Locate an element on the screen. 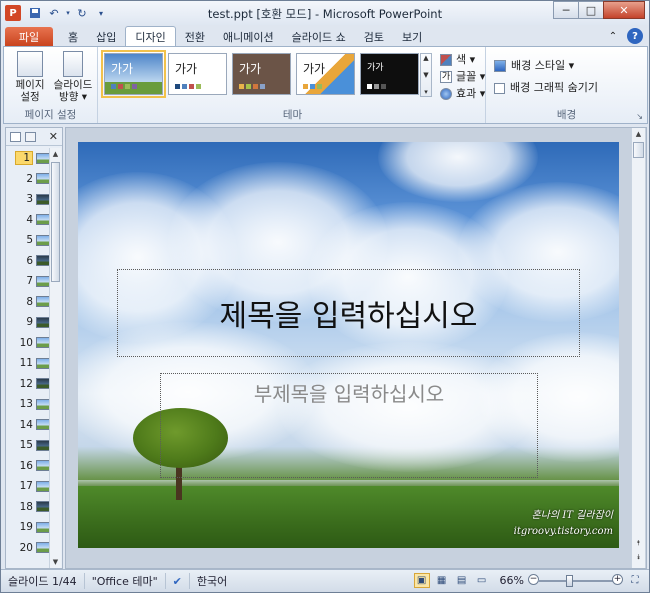 Image resolution: width=650 pixels, height=593 pixels. theme-thumbnail-2: 가가 is located at coordinates (197, 74).